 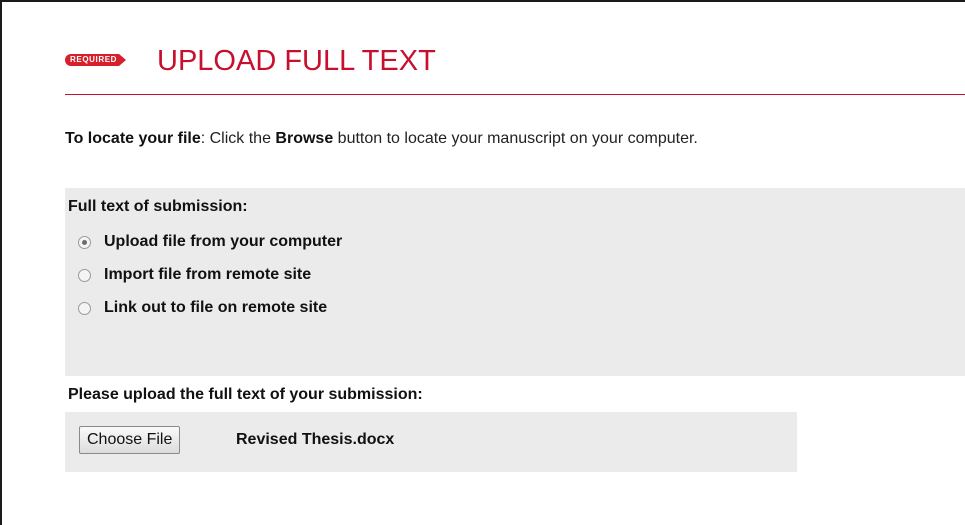 What do you see at coordinates (92, 60) in the screenshot?
I see `required-badge-label: REQUIRED` at bounding box center [92, 60].